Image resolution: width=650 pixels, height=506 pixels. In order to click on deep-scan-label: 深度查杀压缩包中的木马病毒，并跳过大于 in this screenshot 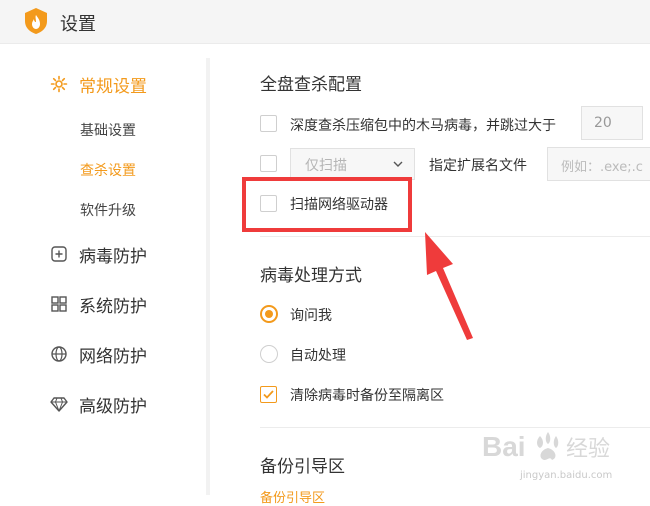, I will do `click(423, 126)`.